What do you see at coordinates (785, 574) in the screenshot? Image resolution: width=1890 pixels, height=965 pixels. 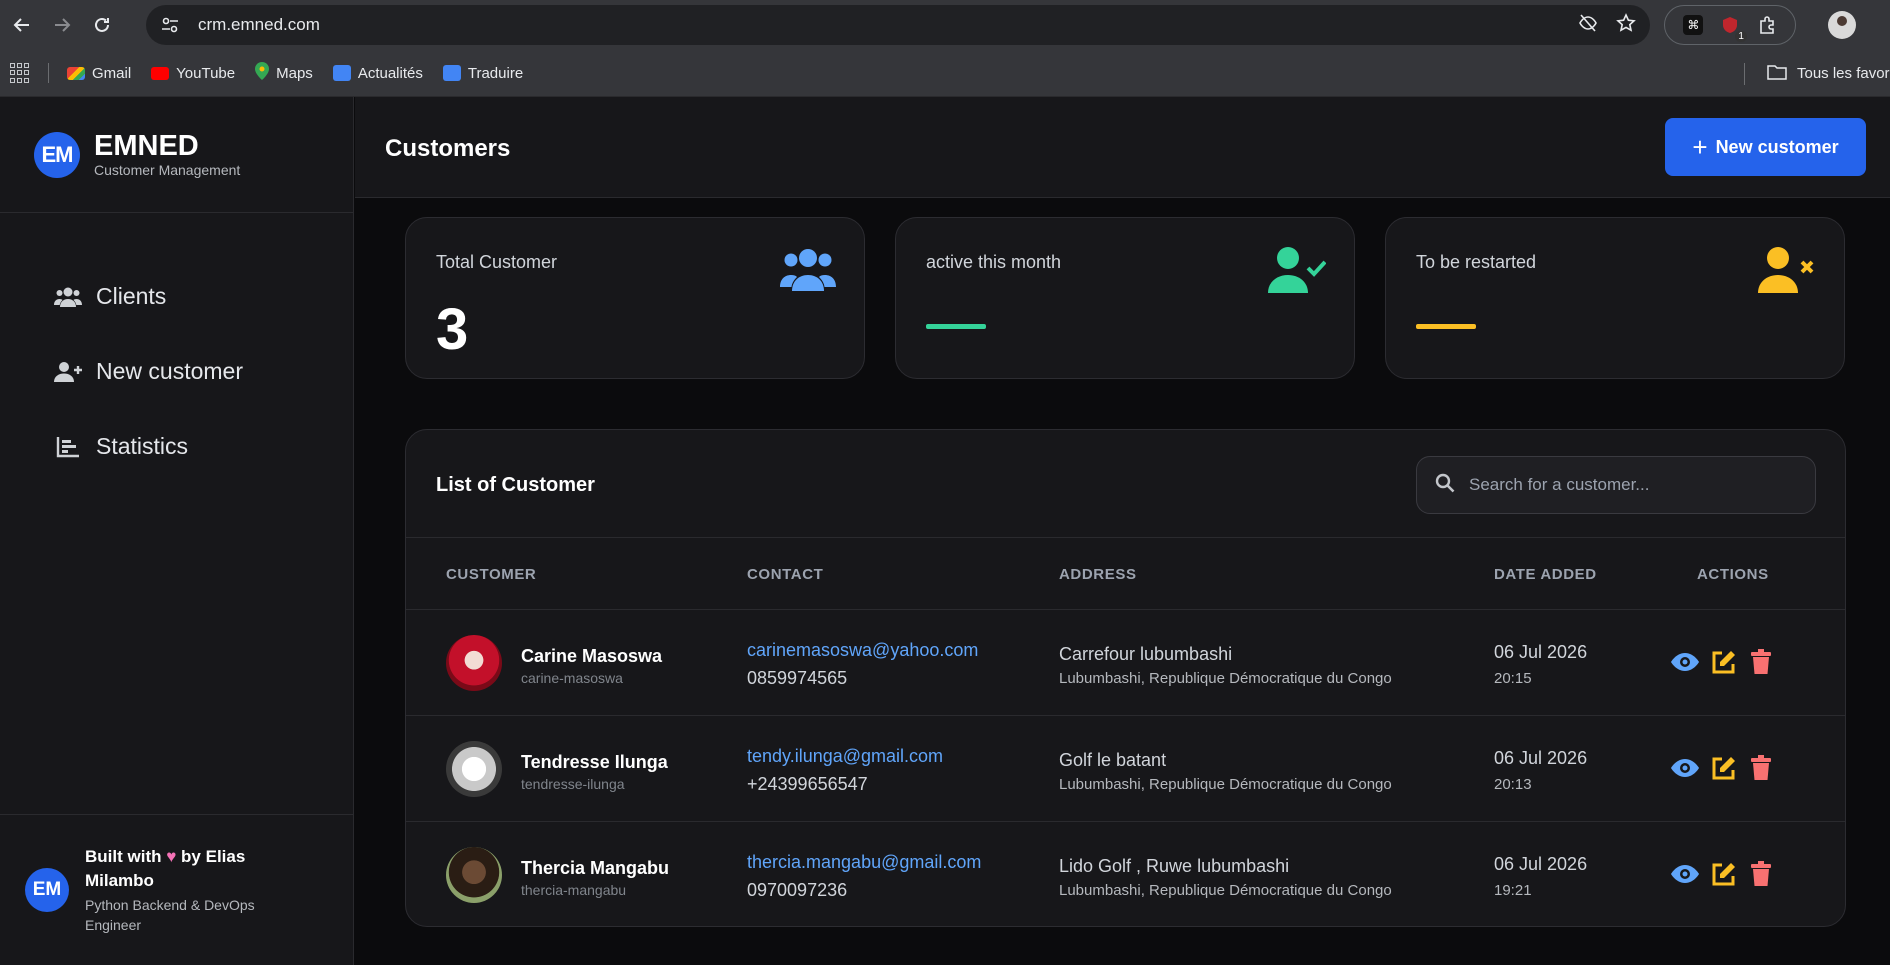 I see `column-header-contact: CONTACT` at bounding box center [785, 574].